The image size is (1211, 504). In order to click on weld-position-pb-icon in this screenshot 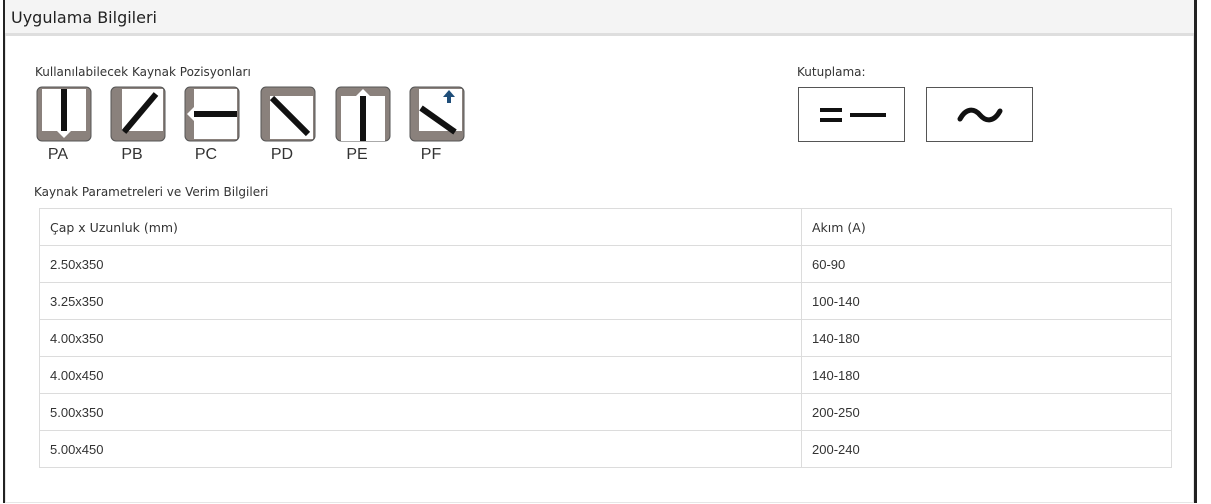, I will do `click(138, 114)`.